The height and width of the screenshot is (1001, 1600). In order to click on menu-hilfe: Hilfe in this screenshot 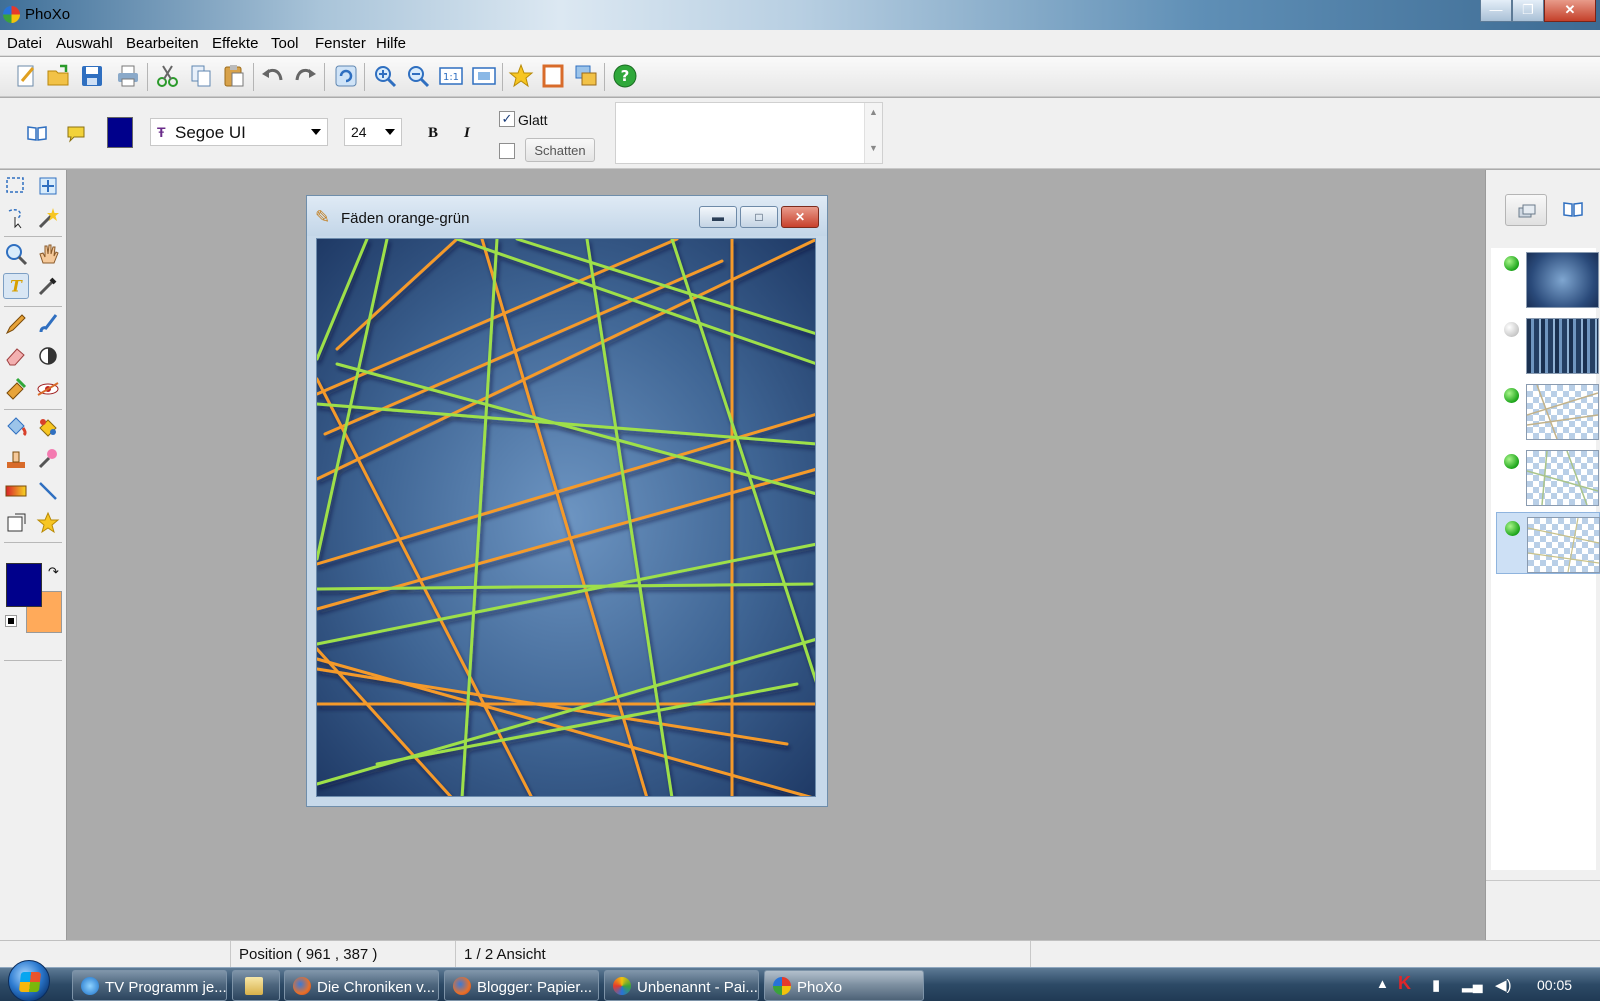, I will do `click(391, 43)`.